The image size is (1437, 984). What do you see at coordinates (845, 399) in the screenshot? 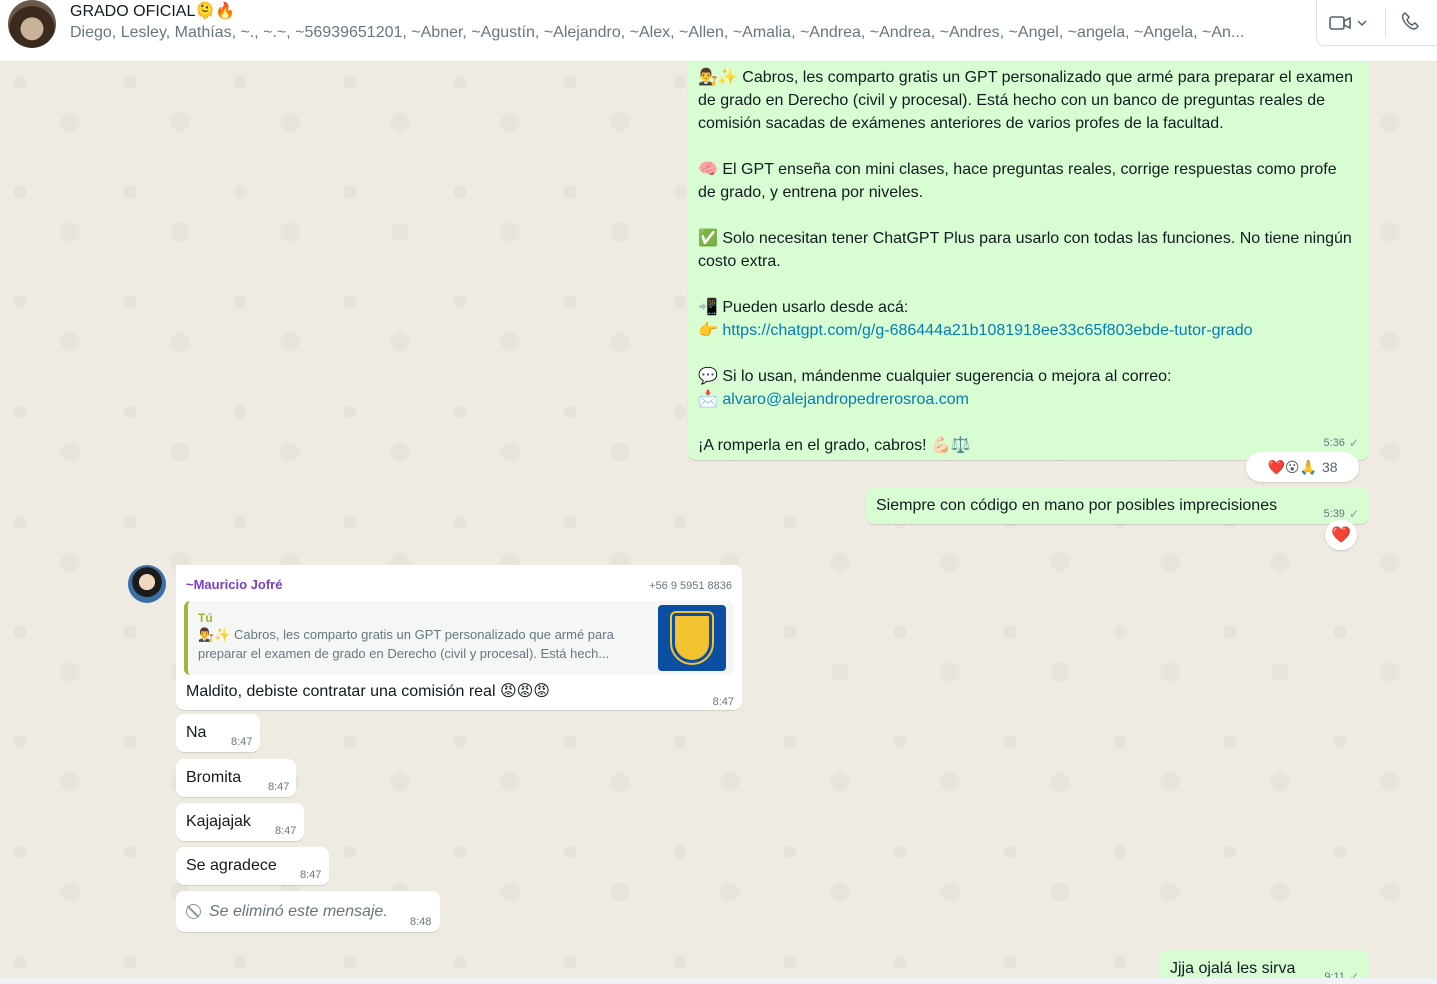
I see `email-link: alvaro@alejandropedrerosroa.com` at bounding box center [845, 399].